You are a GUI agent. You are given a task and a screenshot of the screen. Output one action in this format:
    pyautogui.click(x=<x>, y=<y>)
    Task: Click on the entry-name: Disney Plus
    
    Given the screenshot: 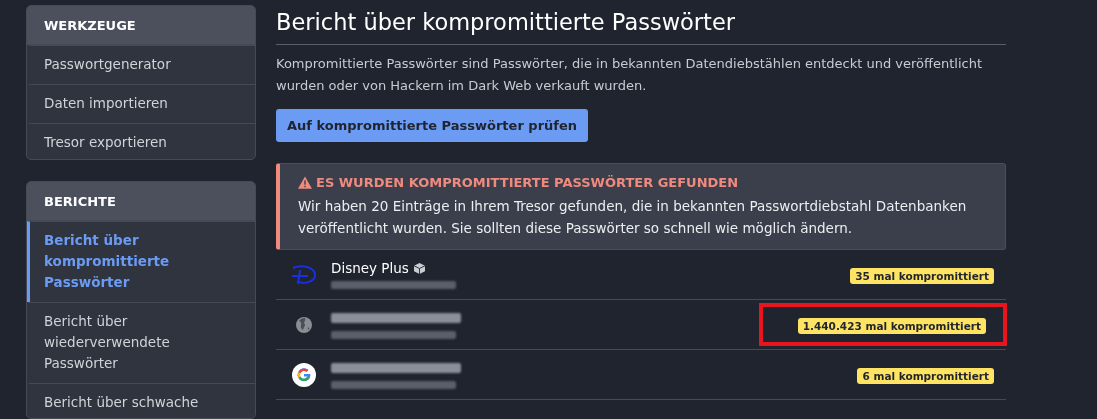 What is the action you would take?
    pyautogui.click(x=370, y=268)
    